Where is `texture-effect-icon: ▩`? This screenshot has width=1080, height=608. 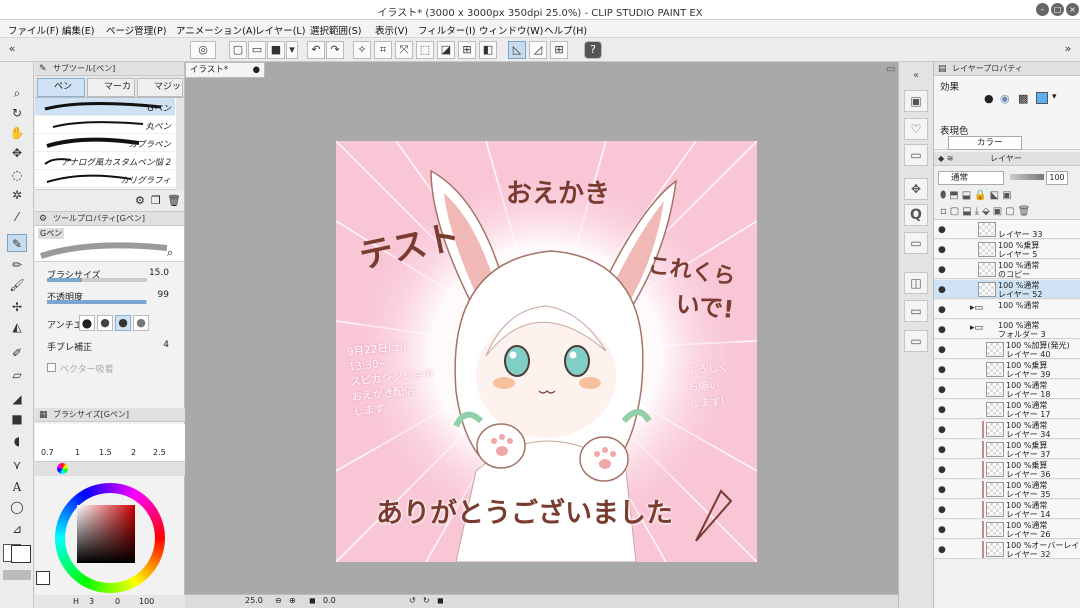
texture-effect-icon: ▩ is located at coordinates (1023, 98).